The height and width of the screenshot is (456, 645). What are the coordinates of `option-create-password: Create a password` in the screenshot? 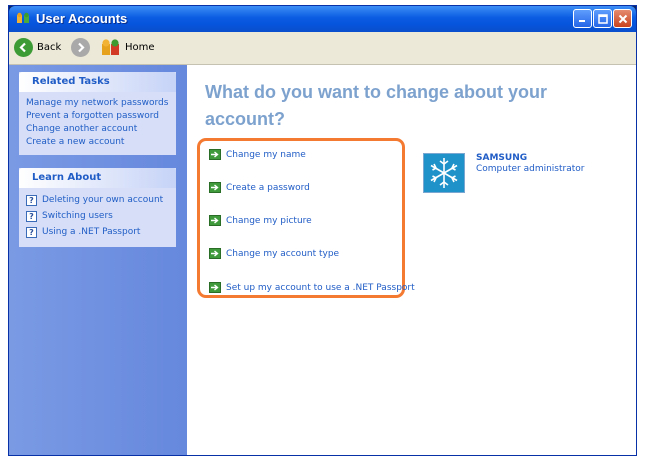 It's located at (259, 187).